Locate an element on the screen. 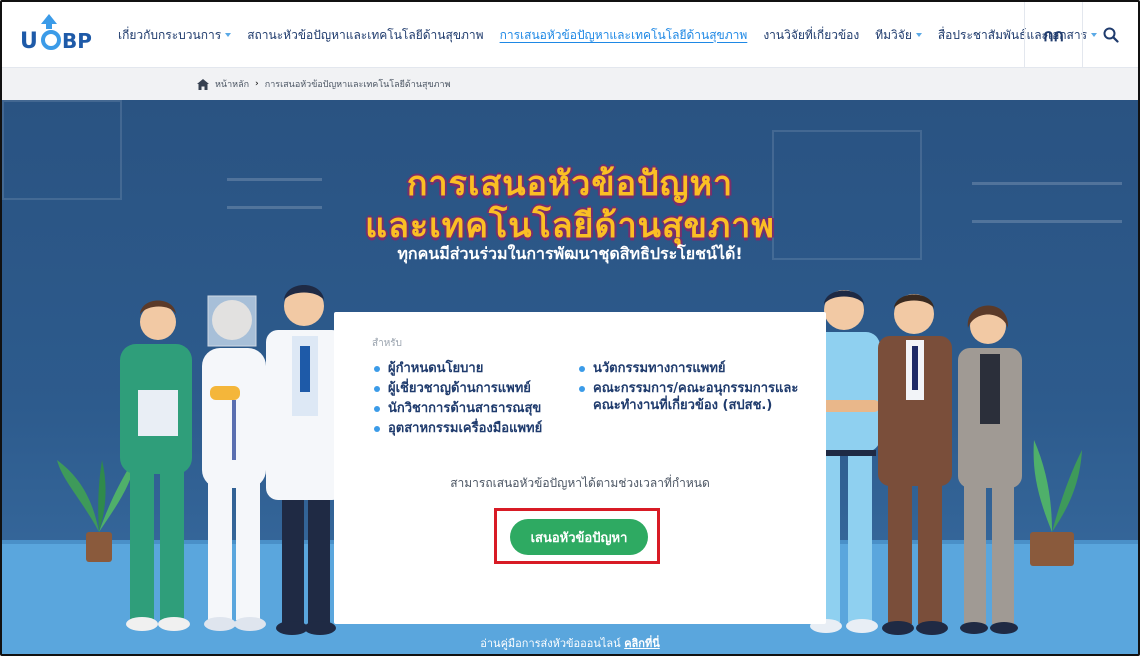  online-guide-text: อ่านคู่มือการส่งหัวข้อออนไลน์ คลิกที่นี่ is located at coordinates (570, 643).